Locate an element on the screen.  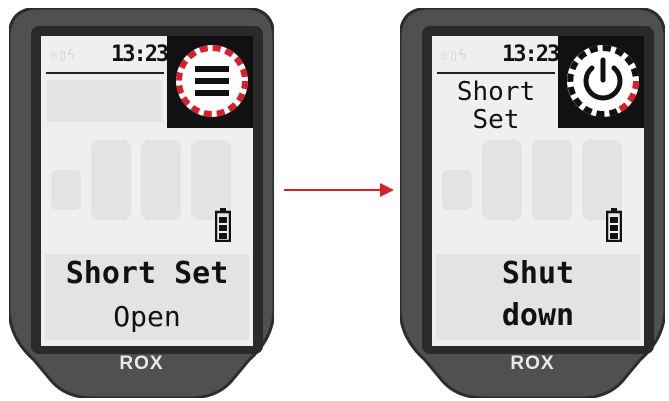
primary-label: Short Set is located at coordinates (147, 273).